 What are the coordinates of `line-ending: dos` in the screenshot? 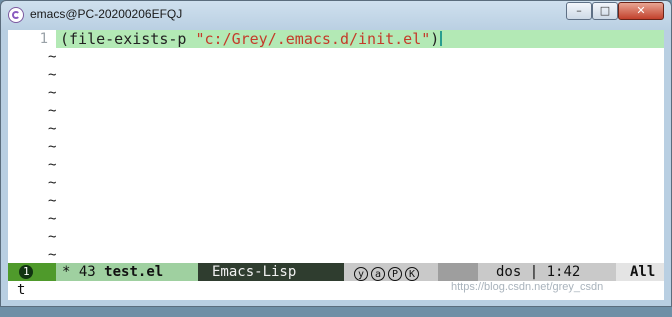 It's located at (499, 272).